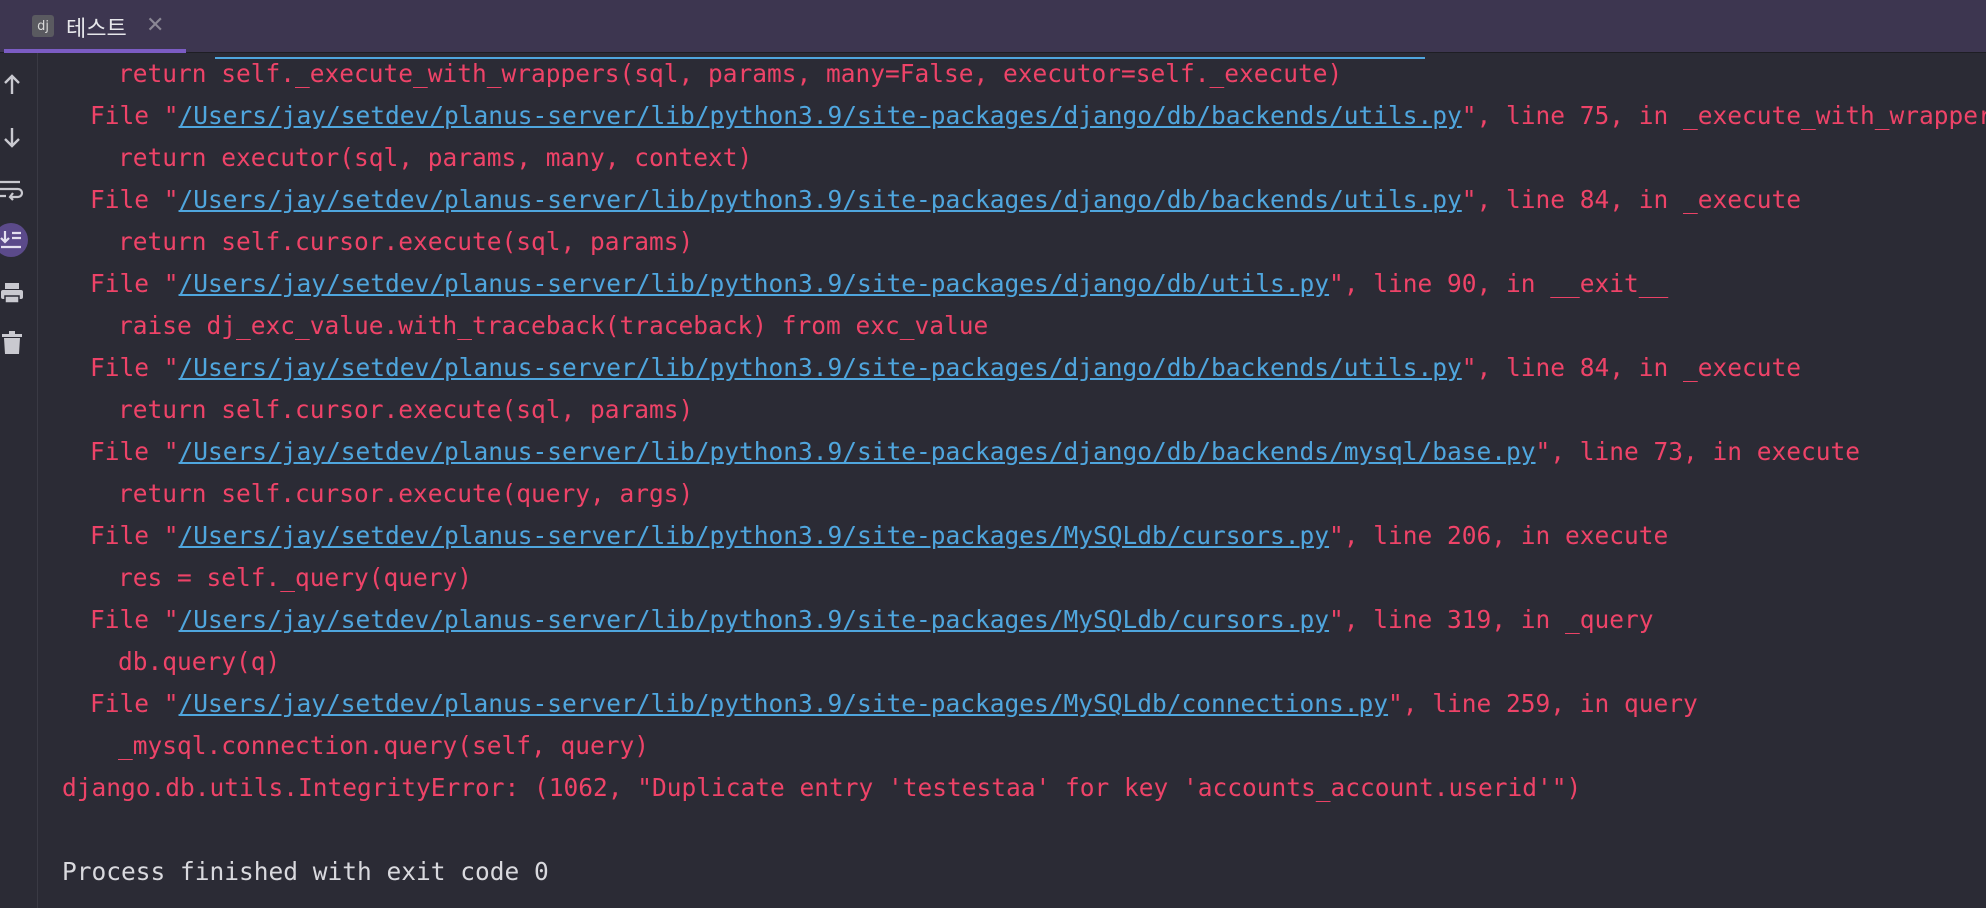 This screenshot has width=1986, height=908. What do you see at coordinates (1723, 115) in the screenshot?
I see `file-suffix: ", line 75, in _execute_with_wrappers` at bounding box center [1723, 115].